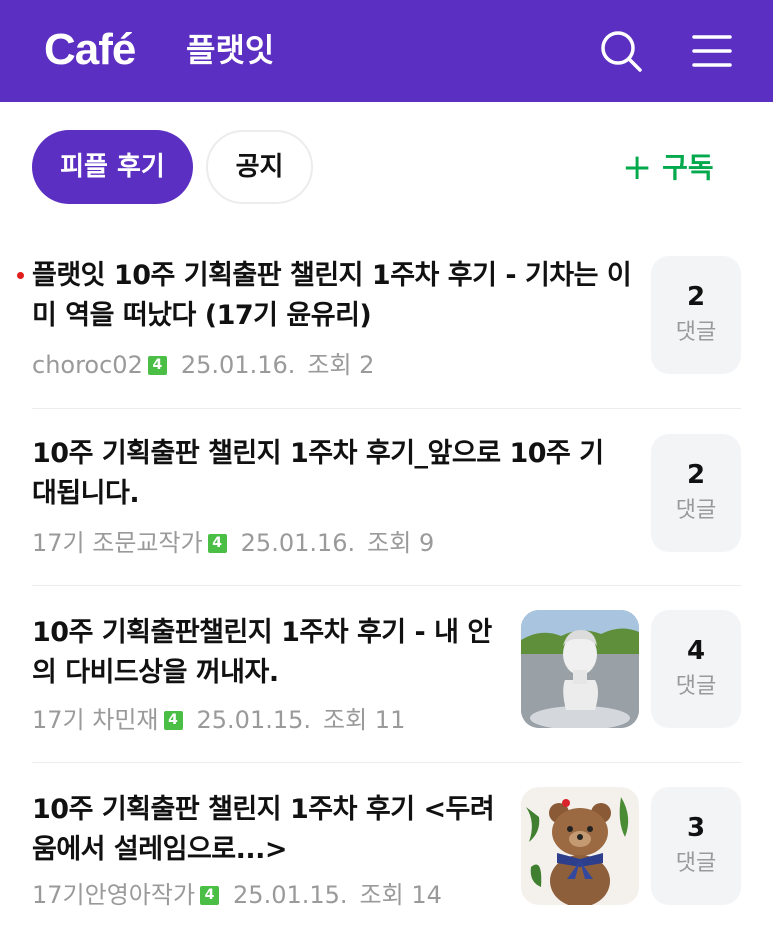 This screenshot has height=932, width=773. I want to click on teddy-bear-image, so click(580, 846).